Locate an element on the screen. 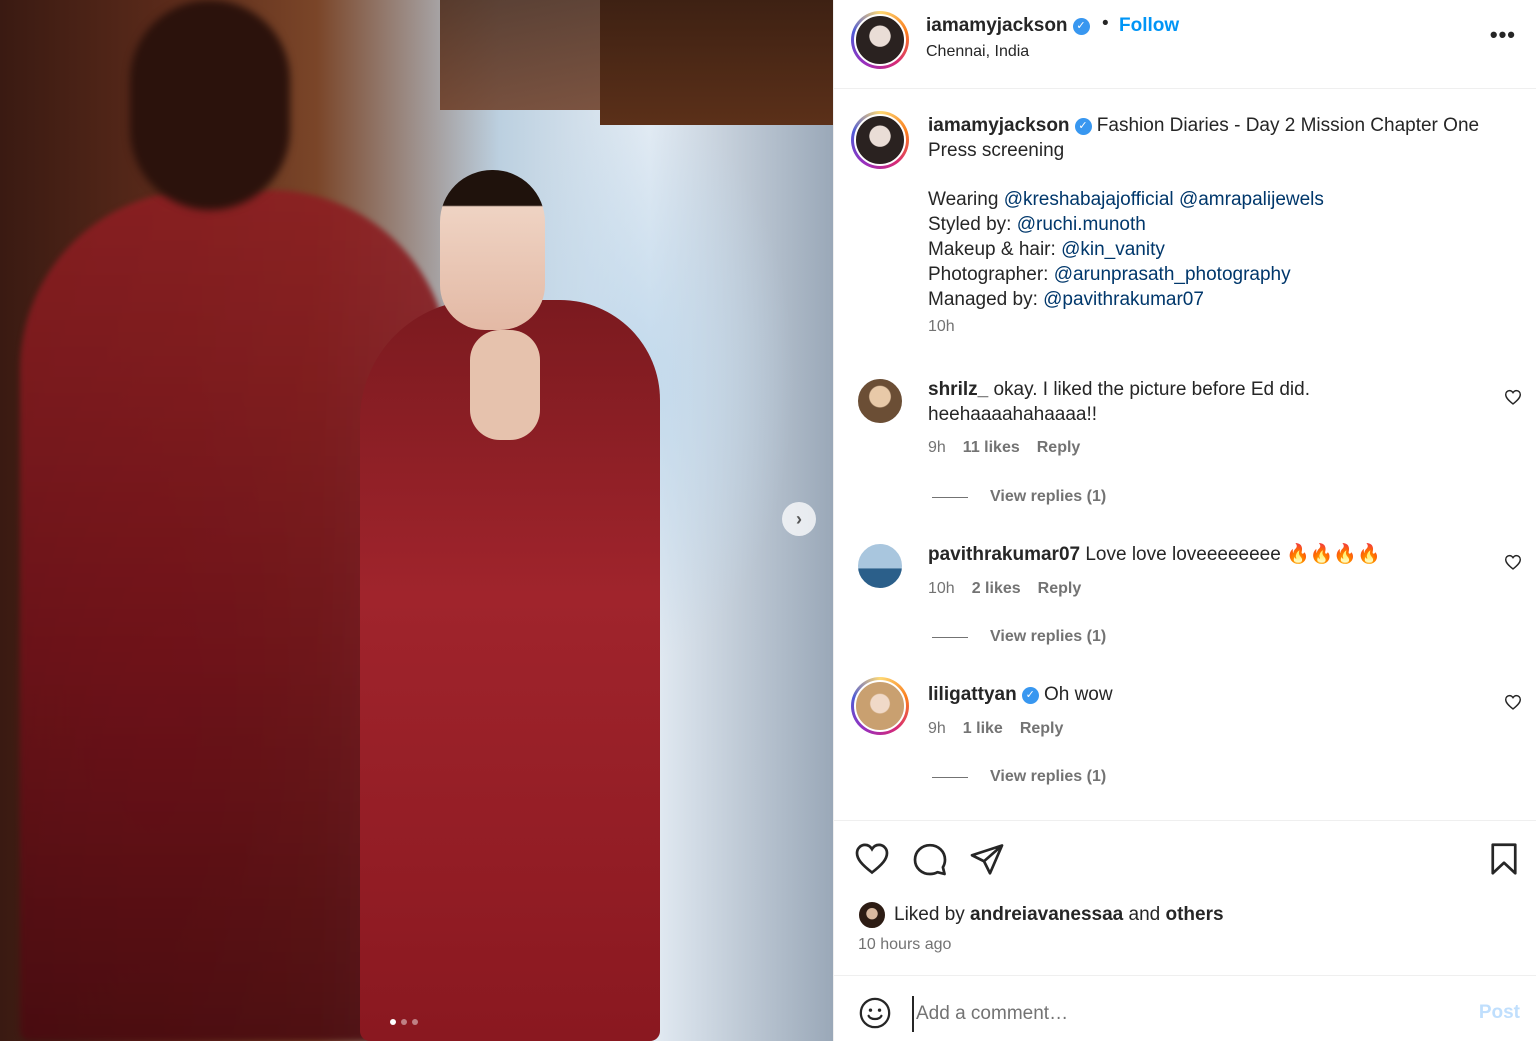 This screenshot has height=1042, width=1536. carousel-next-button: › is located at coordinates (799, 519).